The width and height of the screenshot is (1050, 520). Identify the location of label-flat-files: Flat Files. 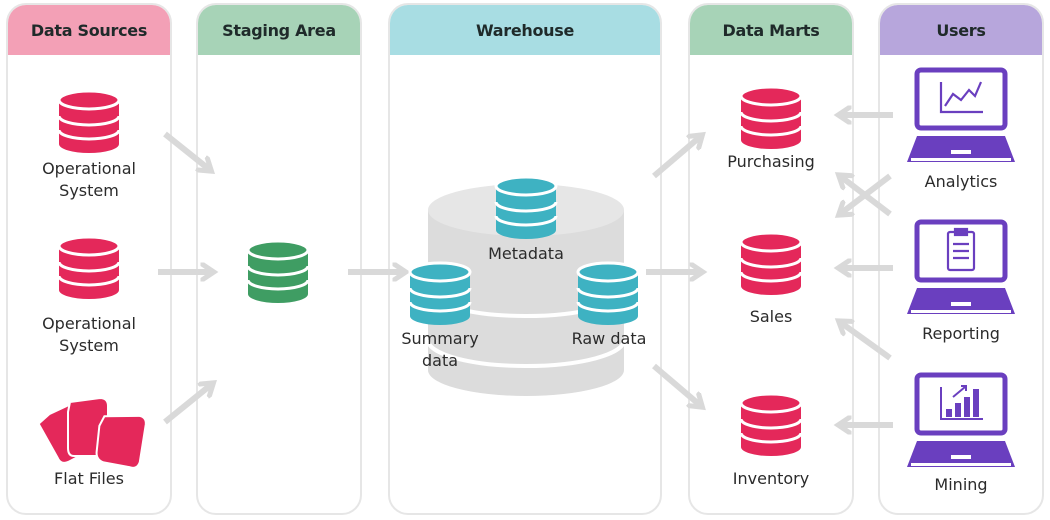
(89, 478).